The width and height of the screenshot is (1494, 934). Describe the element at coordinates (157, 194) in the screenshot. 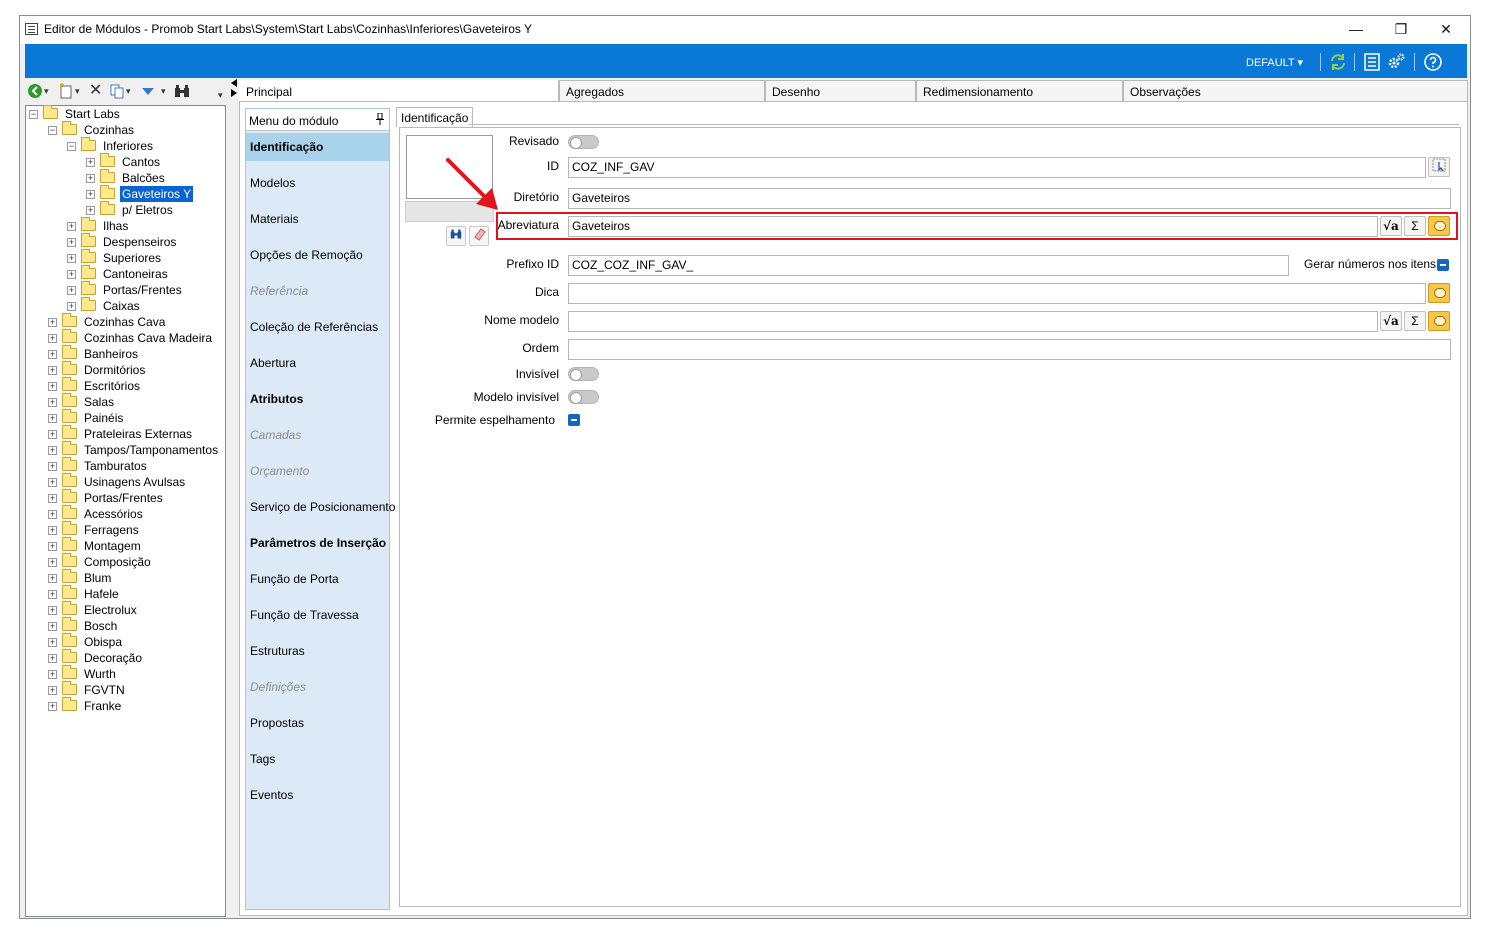

I see `tree-item-label: Gaveteiros Y` at that location.